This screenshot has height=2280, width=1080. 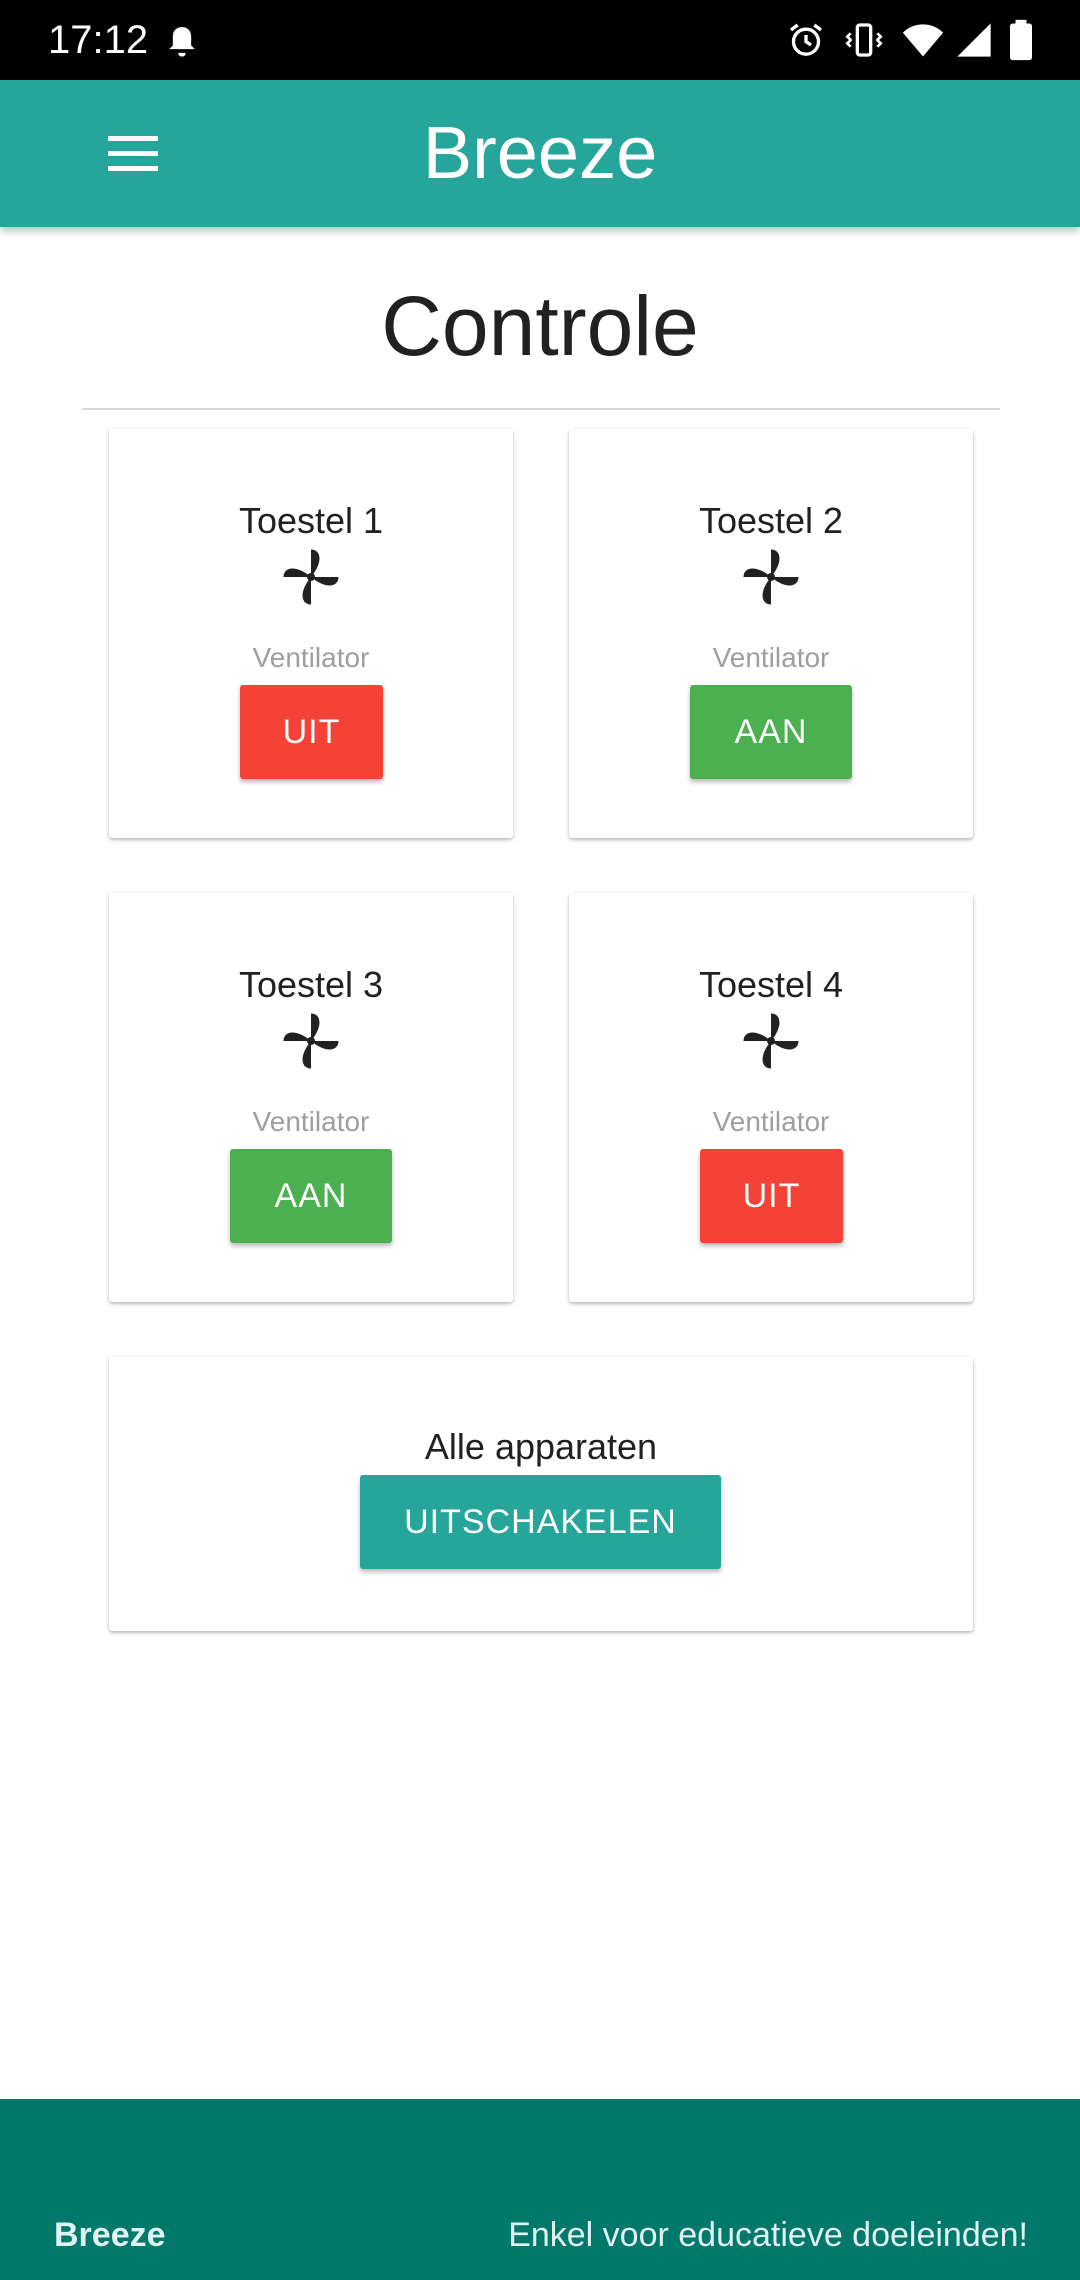 What do you see at coordinates (540, 326) in the screenshot?
I see `page-title: Controle` at bounding box center [540, 326].